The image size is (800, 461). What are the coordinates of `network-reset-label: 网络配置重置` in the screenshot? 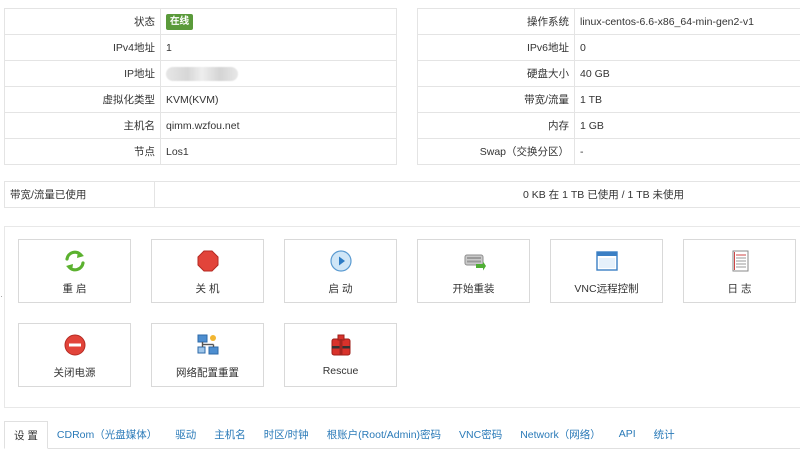 It's located at (207, 373).